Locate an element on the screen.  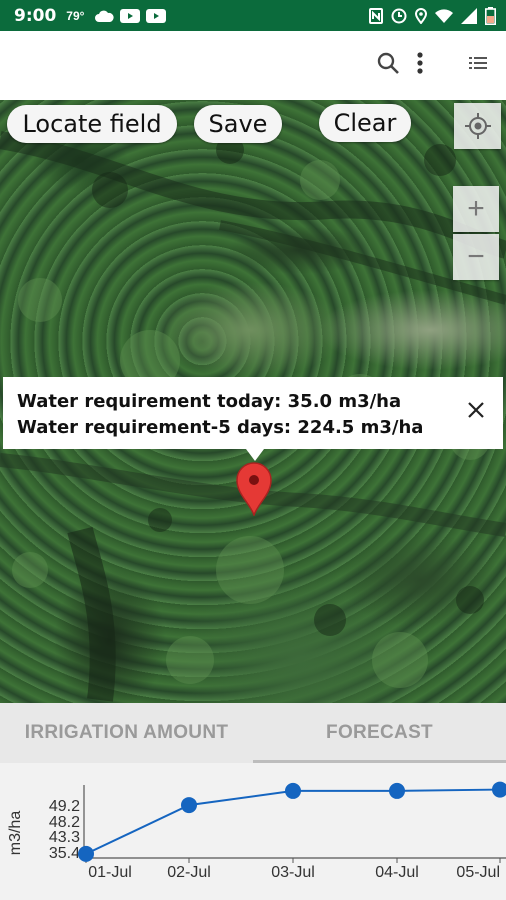
zoom-out-label: − is located at coordinates (476, 256).